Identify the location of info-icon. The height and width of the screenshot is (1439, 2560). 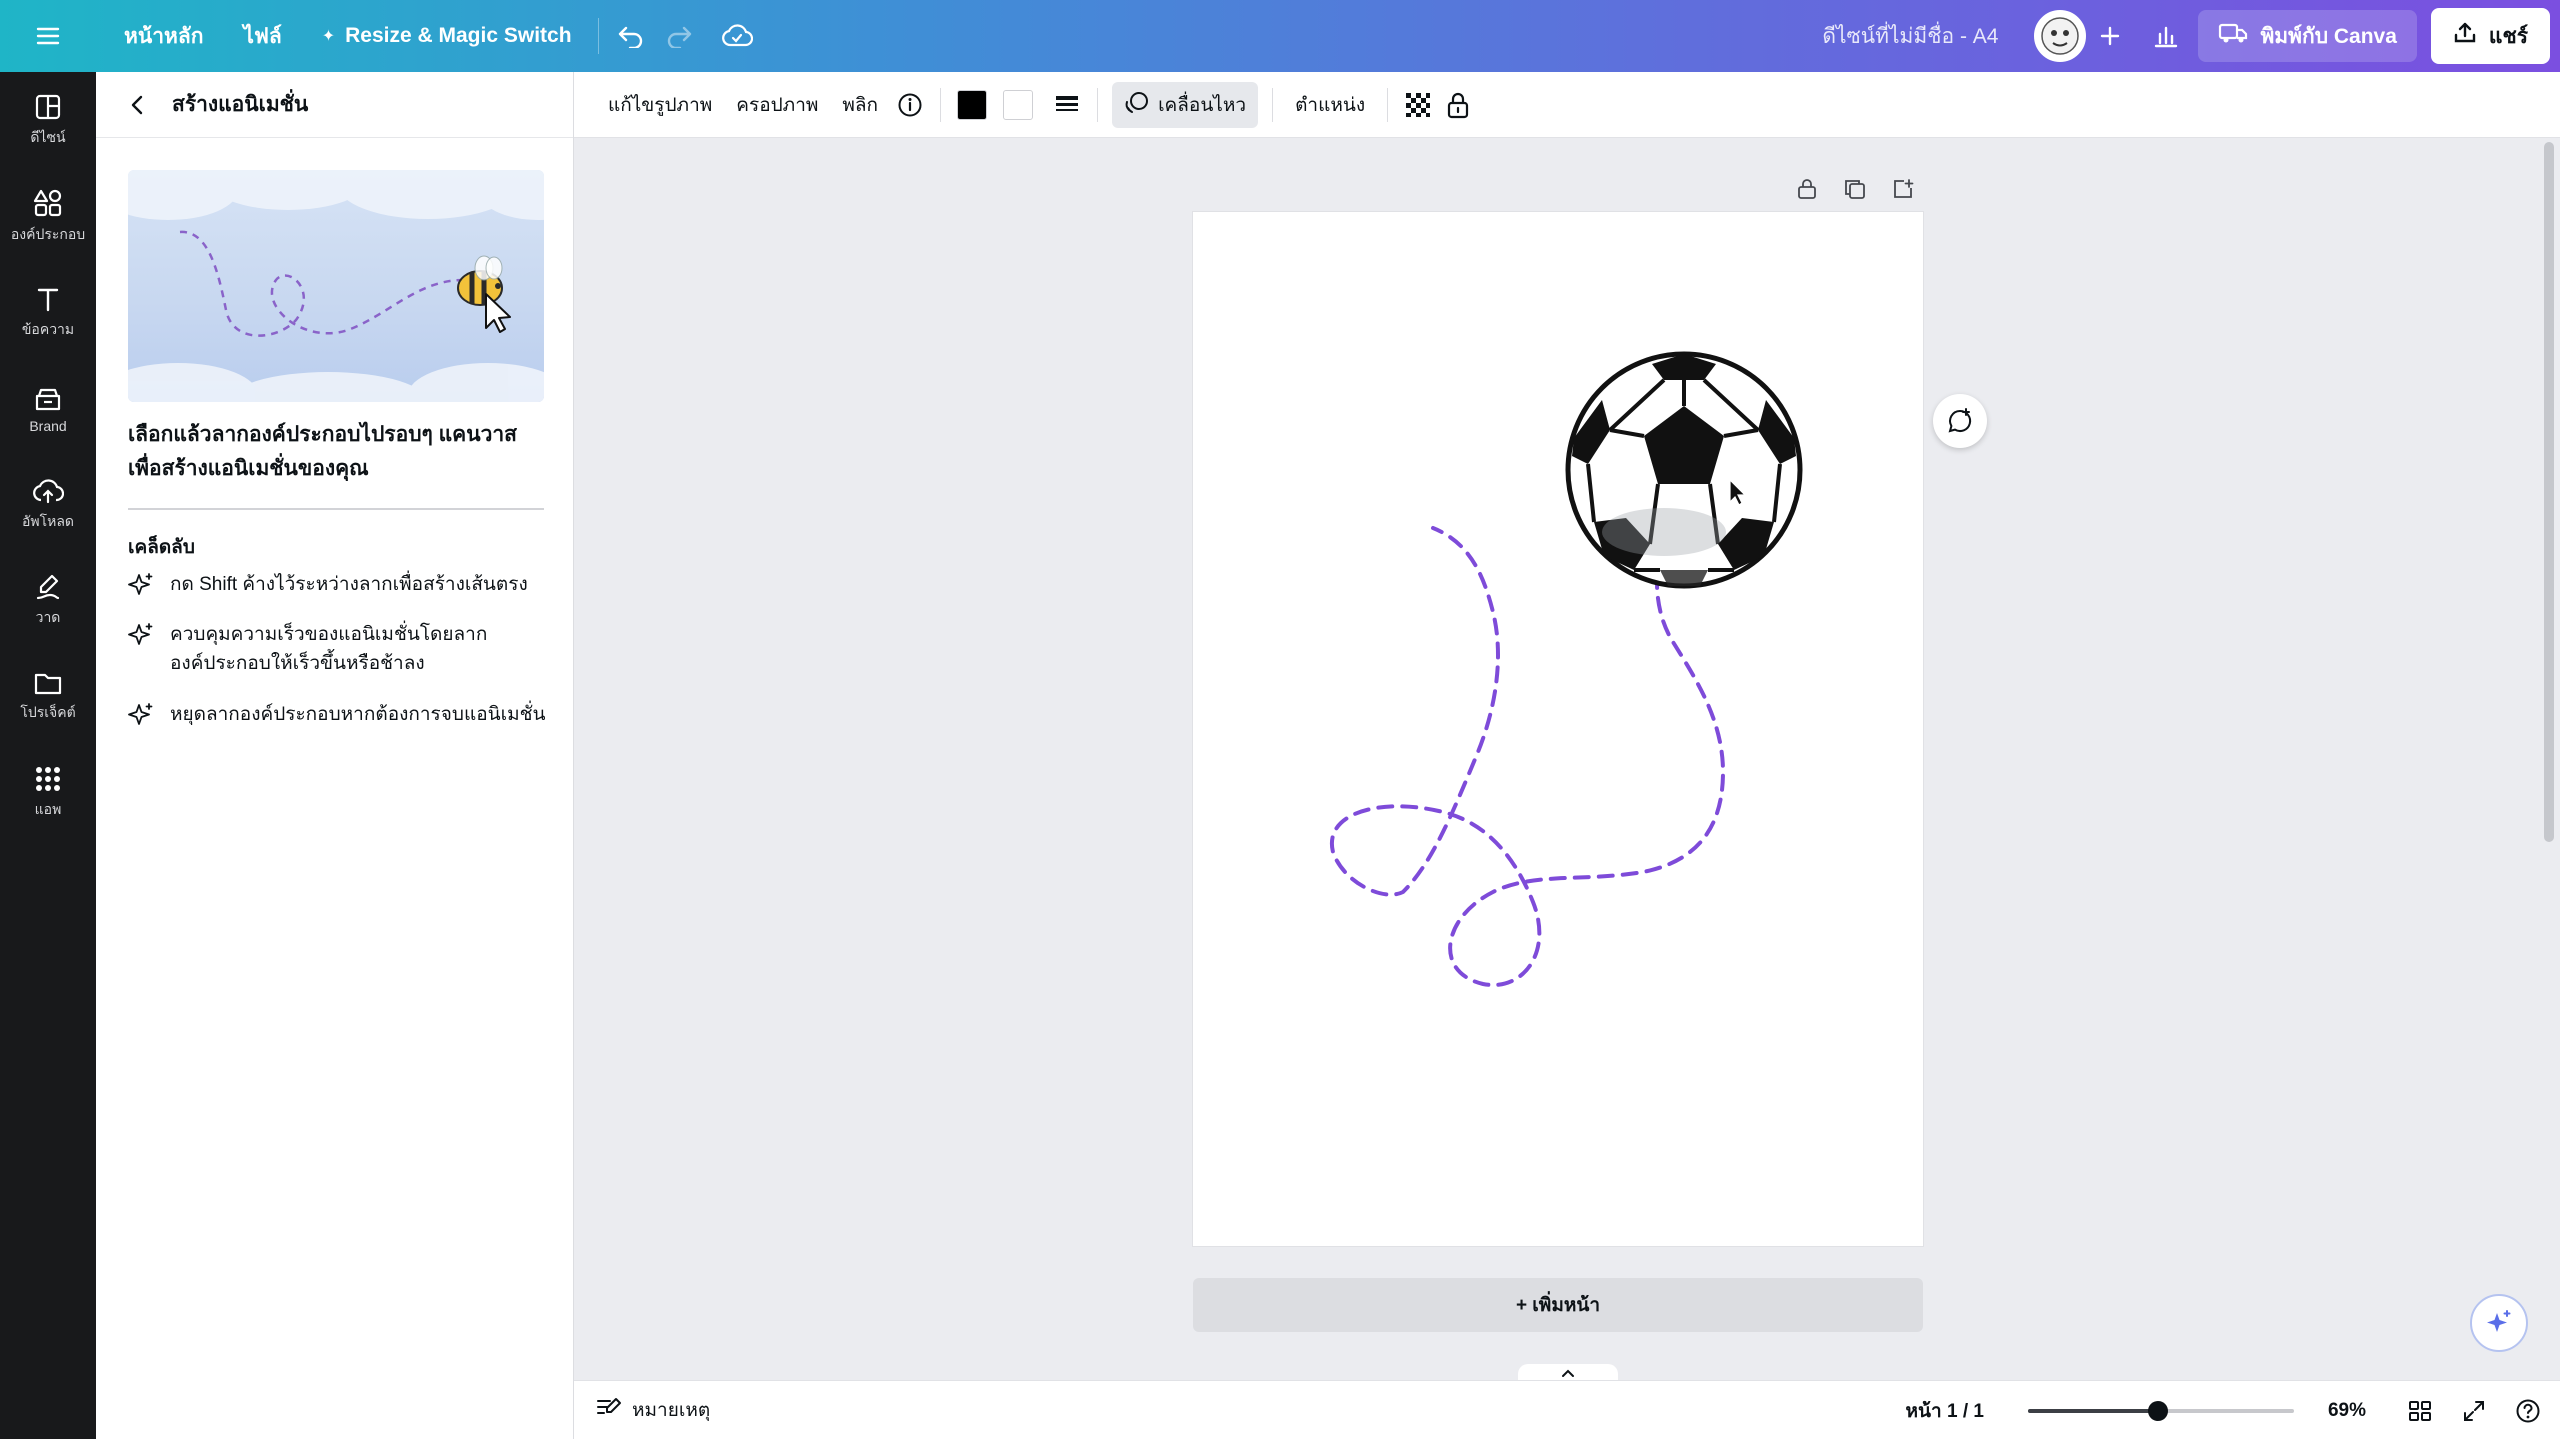
(910, 105).